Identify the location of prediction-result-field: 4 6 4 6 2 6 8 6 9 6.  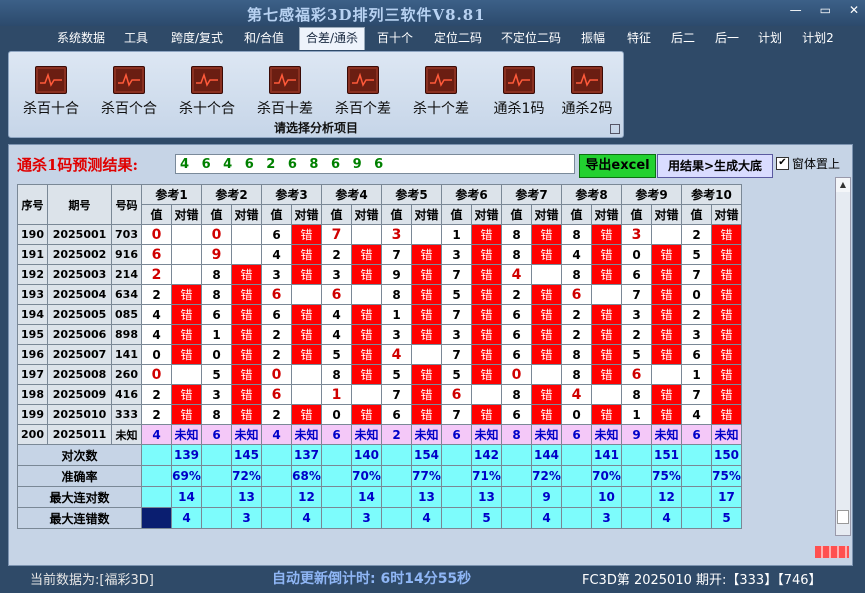
(375, 164).